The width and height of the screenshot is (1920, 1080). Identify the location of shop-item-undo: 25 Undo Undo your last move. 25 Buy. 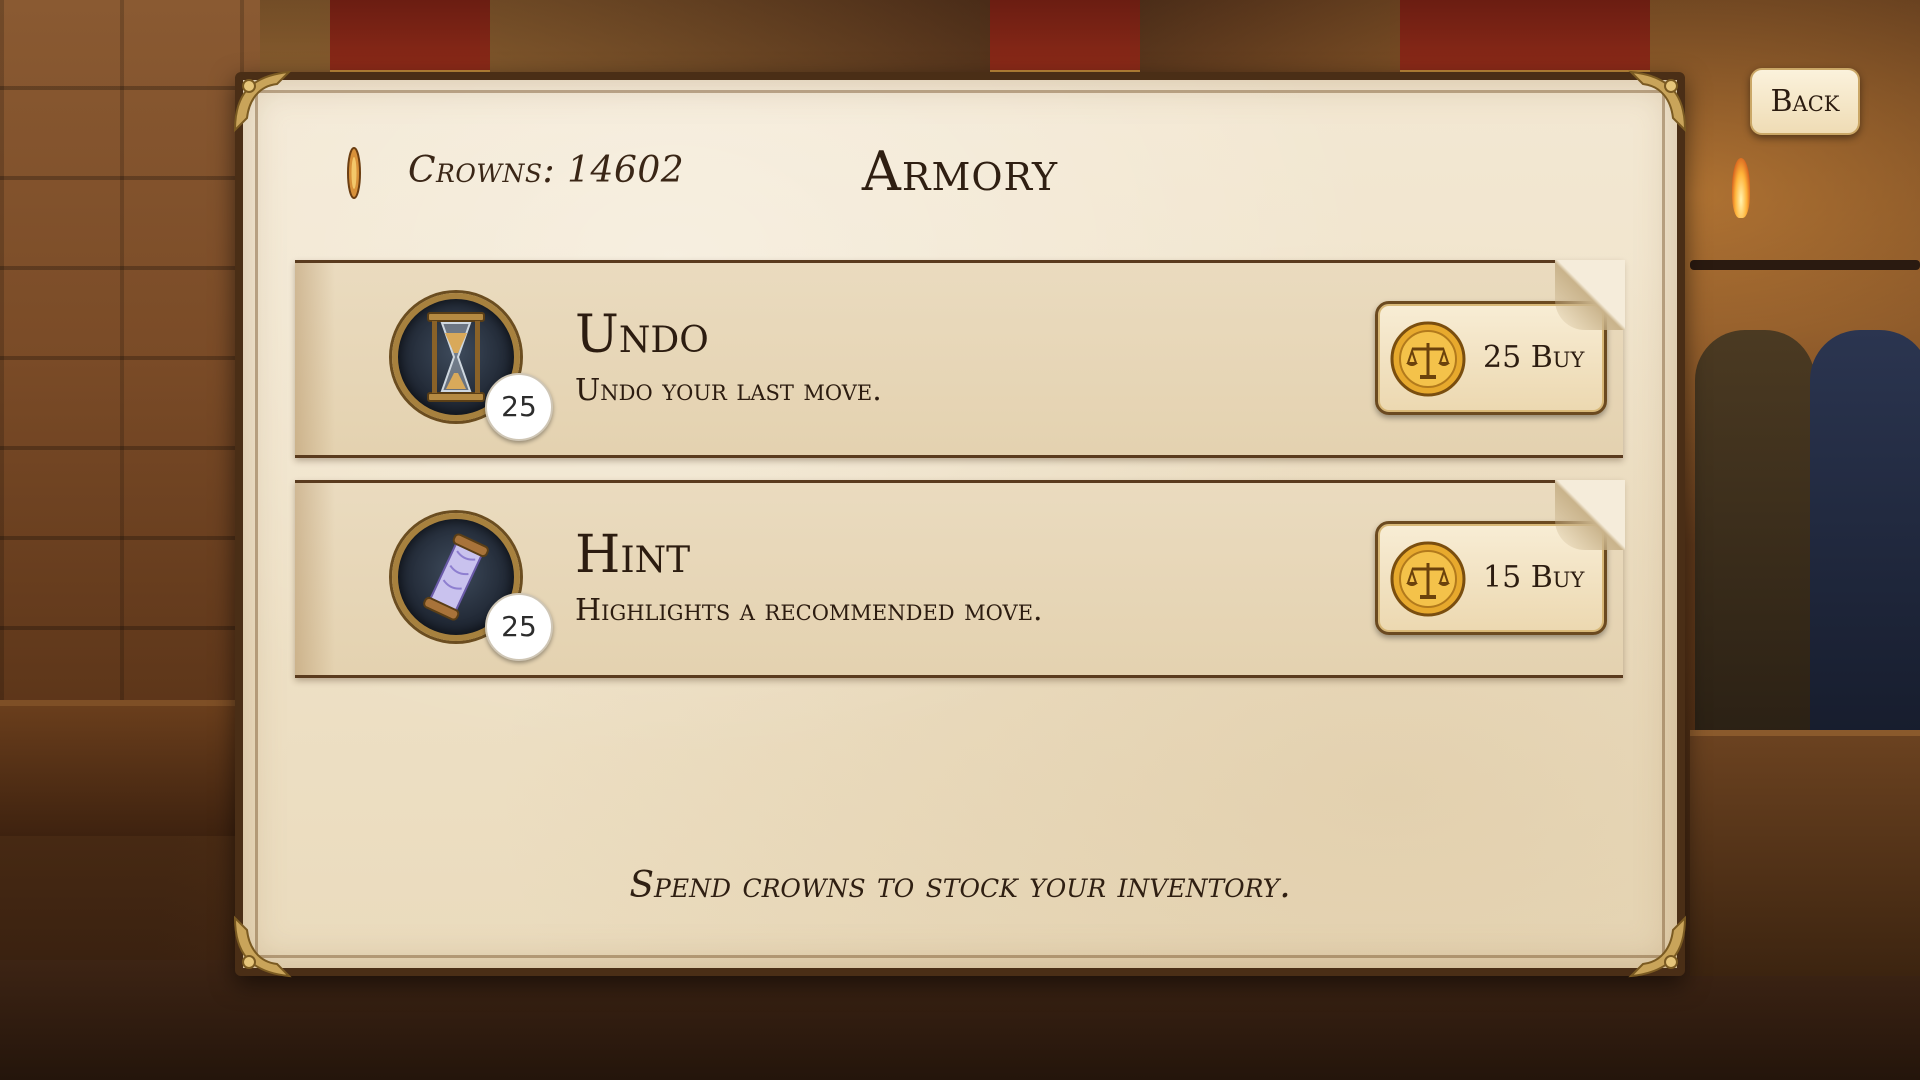
(960, 359).